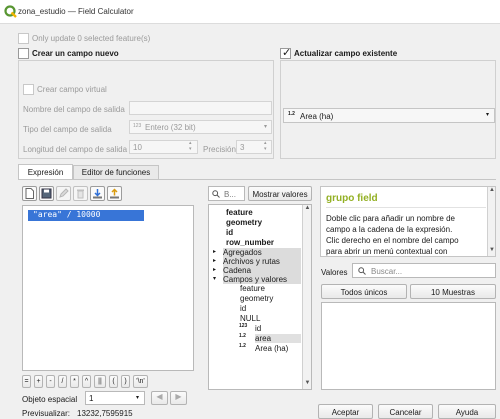 The width and height of the screenshot is (500, 419). Describe the element at coordinates (86, 381) in the screenshot. I see `operator-button: ^` at that location.